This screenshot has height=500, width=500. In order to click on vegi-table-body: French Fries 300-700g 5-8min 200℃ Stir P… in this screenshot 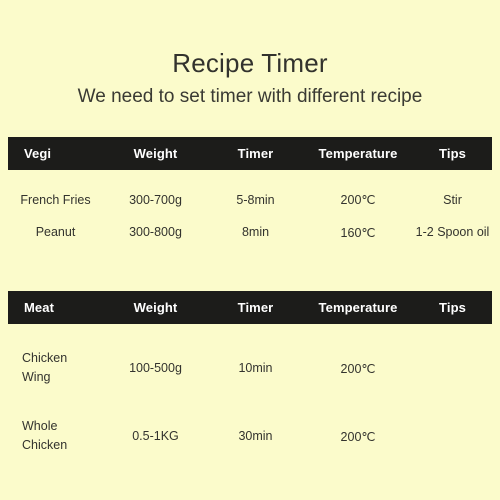, I will do `click(250, 206)`.